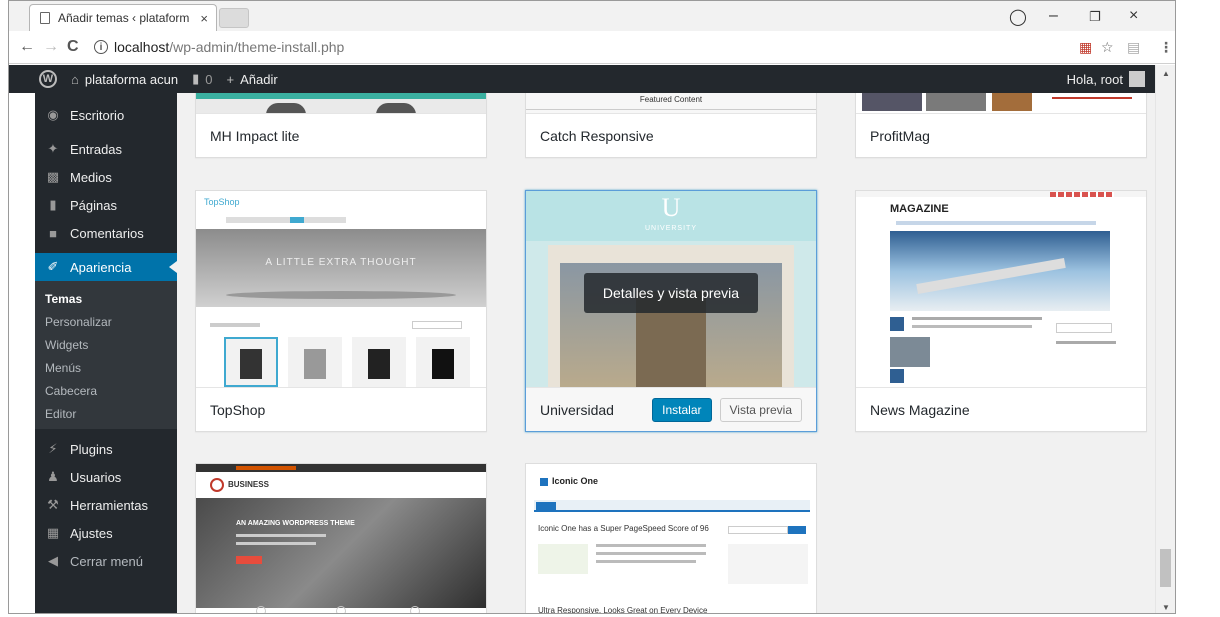 The image size is (1220, 617). Describe the element at coordinates (1133, 16) in the screenshot. I see `close-window-button: ×` at that location.